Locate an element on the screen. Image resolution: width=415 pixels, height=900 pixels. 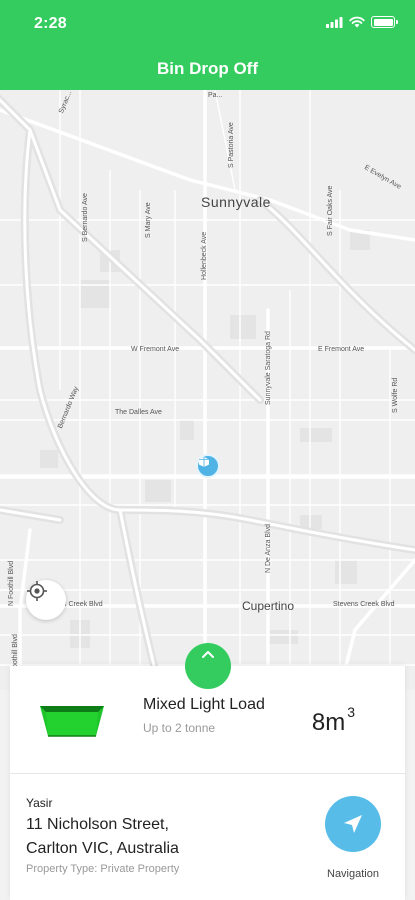
navigation-label: Navigation is located at coordinates (353, 874).